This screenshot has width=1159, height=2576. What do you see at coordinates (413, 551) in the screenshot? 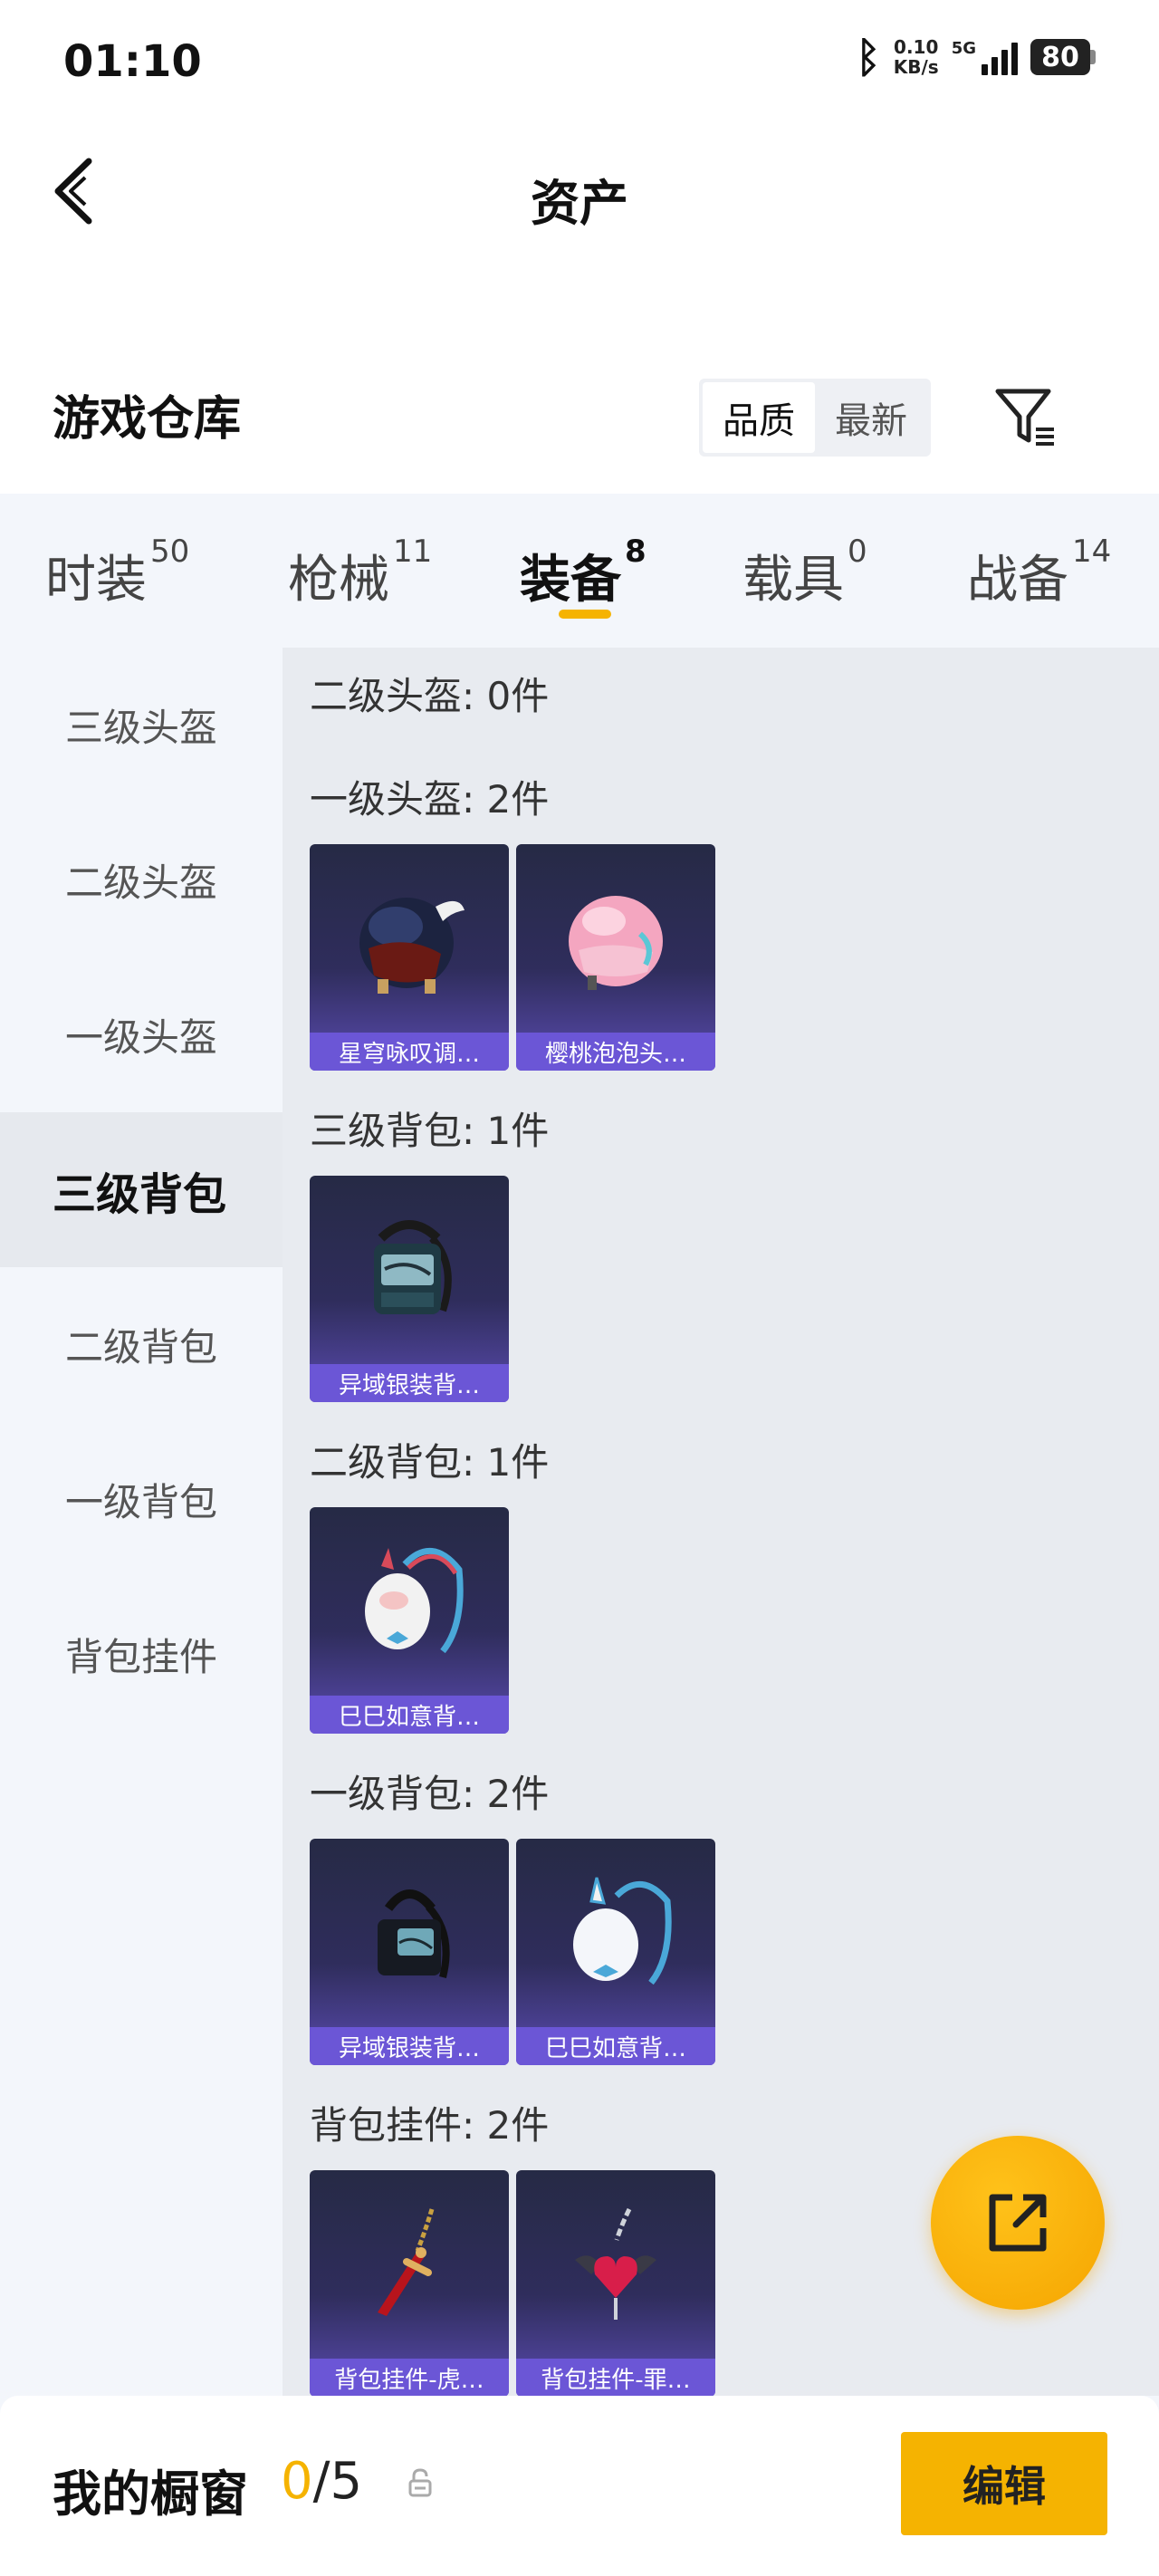
I see `tab-count: 11` at bounding box center [413, 551].